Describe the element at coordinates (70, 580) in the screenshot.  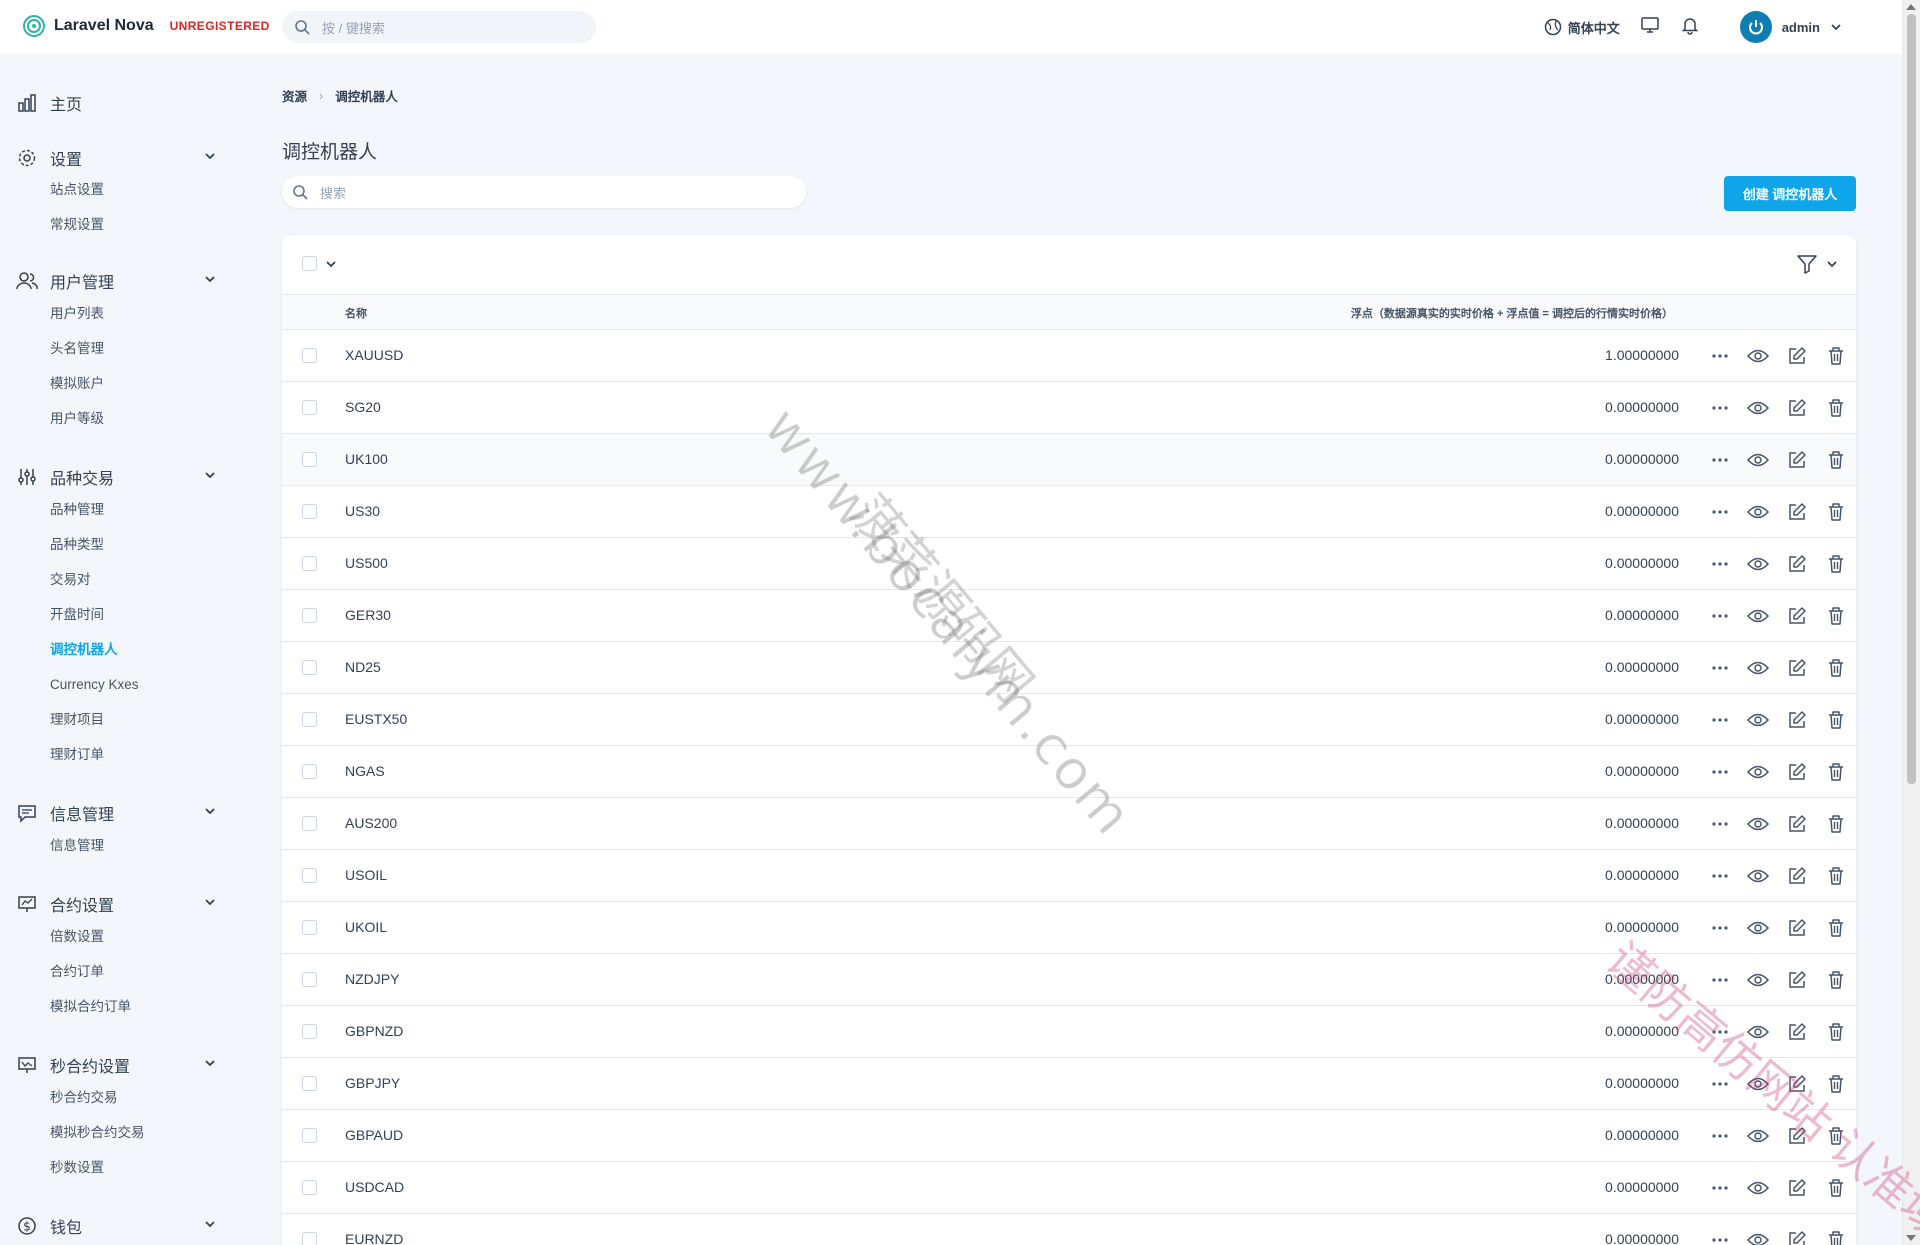
I see `sidebar-item-trading-pairs: 交易对` at that location.